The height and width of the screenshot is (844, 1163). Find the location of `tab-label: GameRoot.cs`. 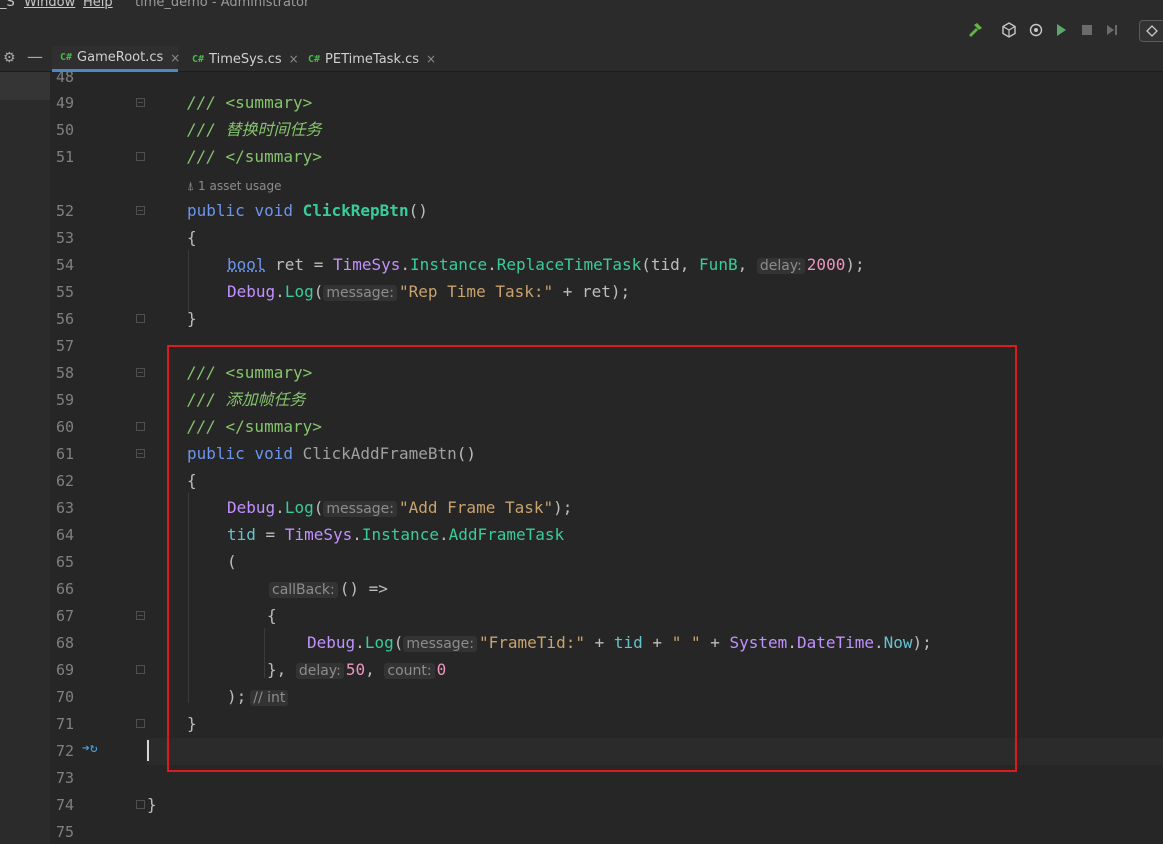

tab-label: GameRoot.cs is located at coordinates (120, 57).